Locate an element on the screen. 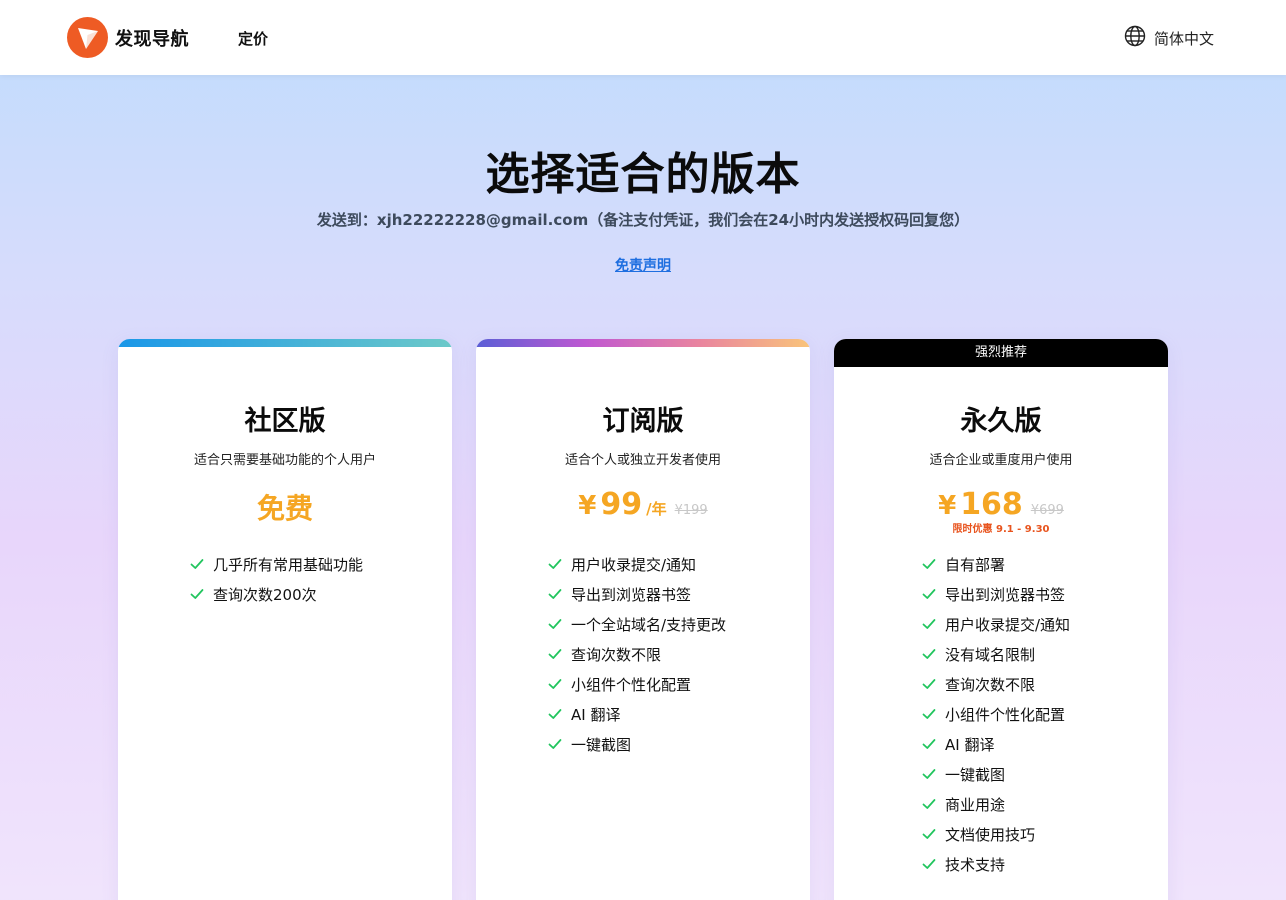  plan-title: 永久版 is located at coordinates (1001, 421).